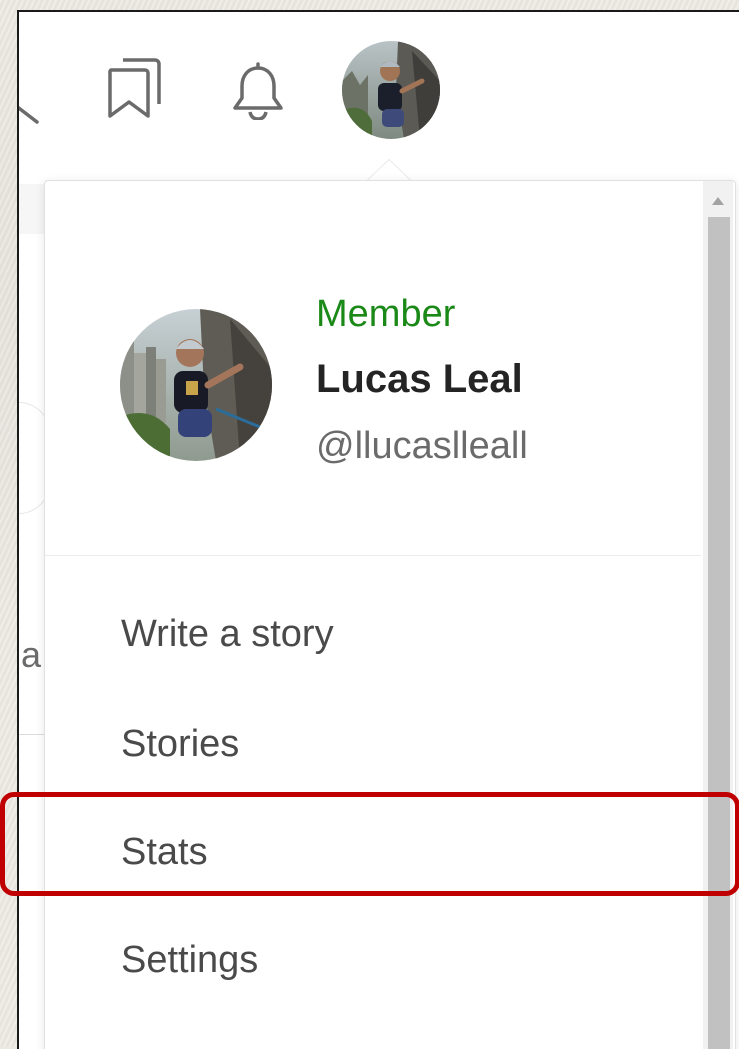 This screenshot has width=739, height=1049. I want to click on menu-item-settings: Settings, so click(189, 960).